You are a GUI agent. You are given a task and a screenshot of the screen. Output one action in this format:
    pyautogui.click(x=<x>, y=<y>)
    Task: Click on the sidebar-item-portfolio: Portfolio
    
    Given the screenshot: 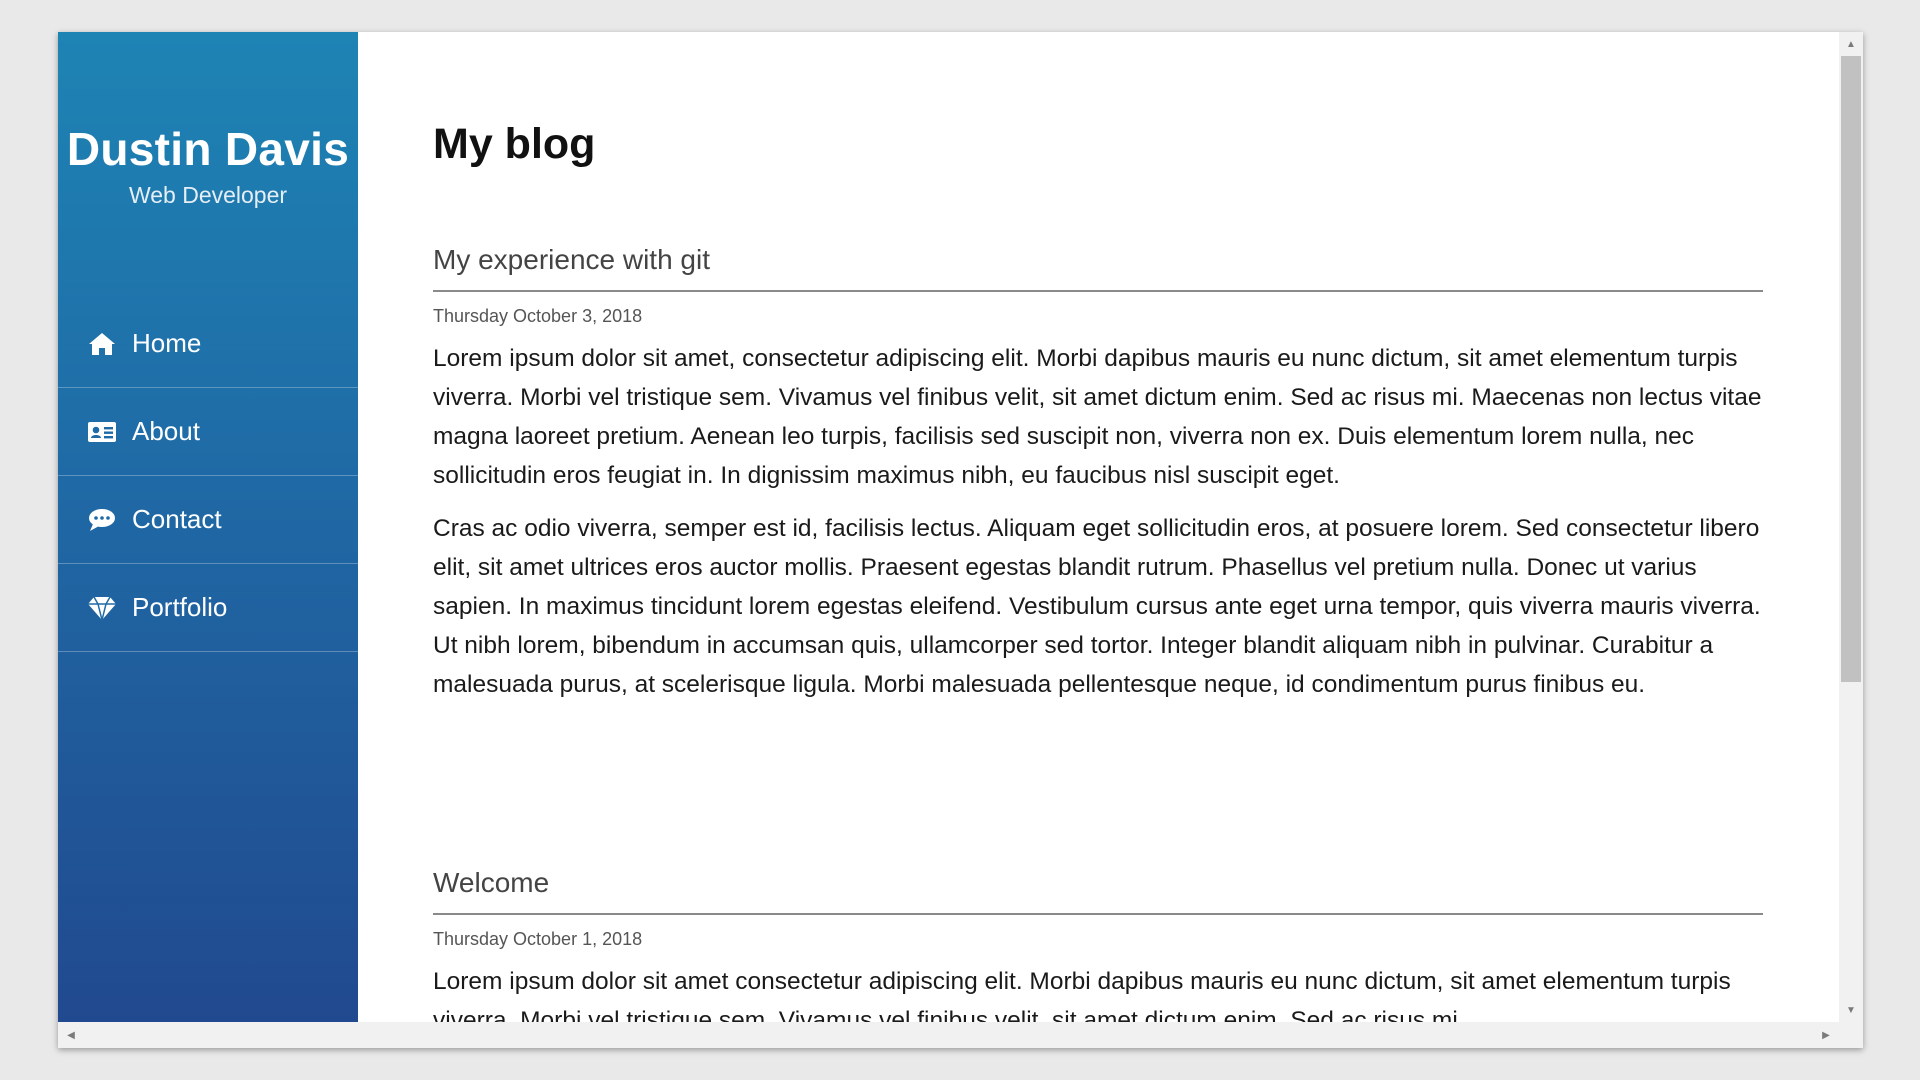 What is the action you would take?
    pyautogui.click(x=208, y=608)
    